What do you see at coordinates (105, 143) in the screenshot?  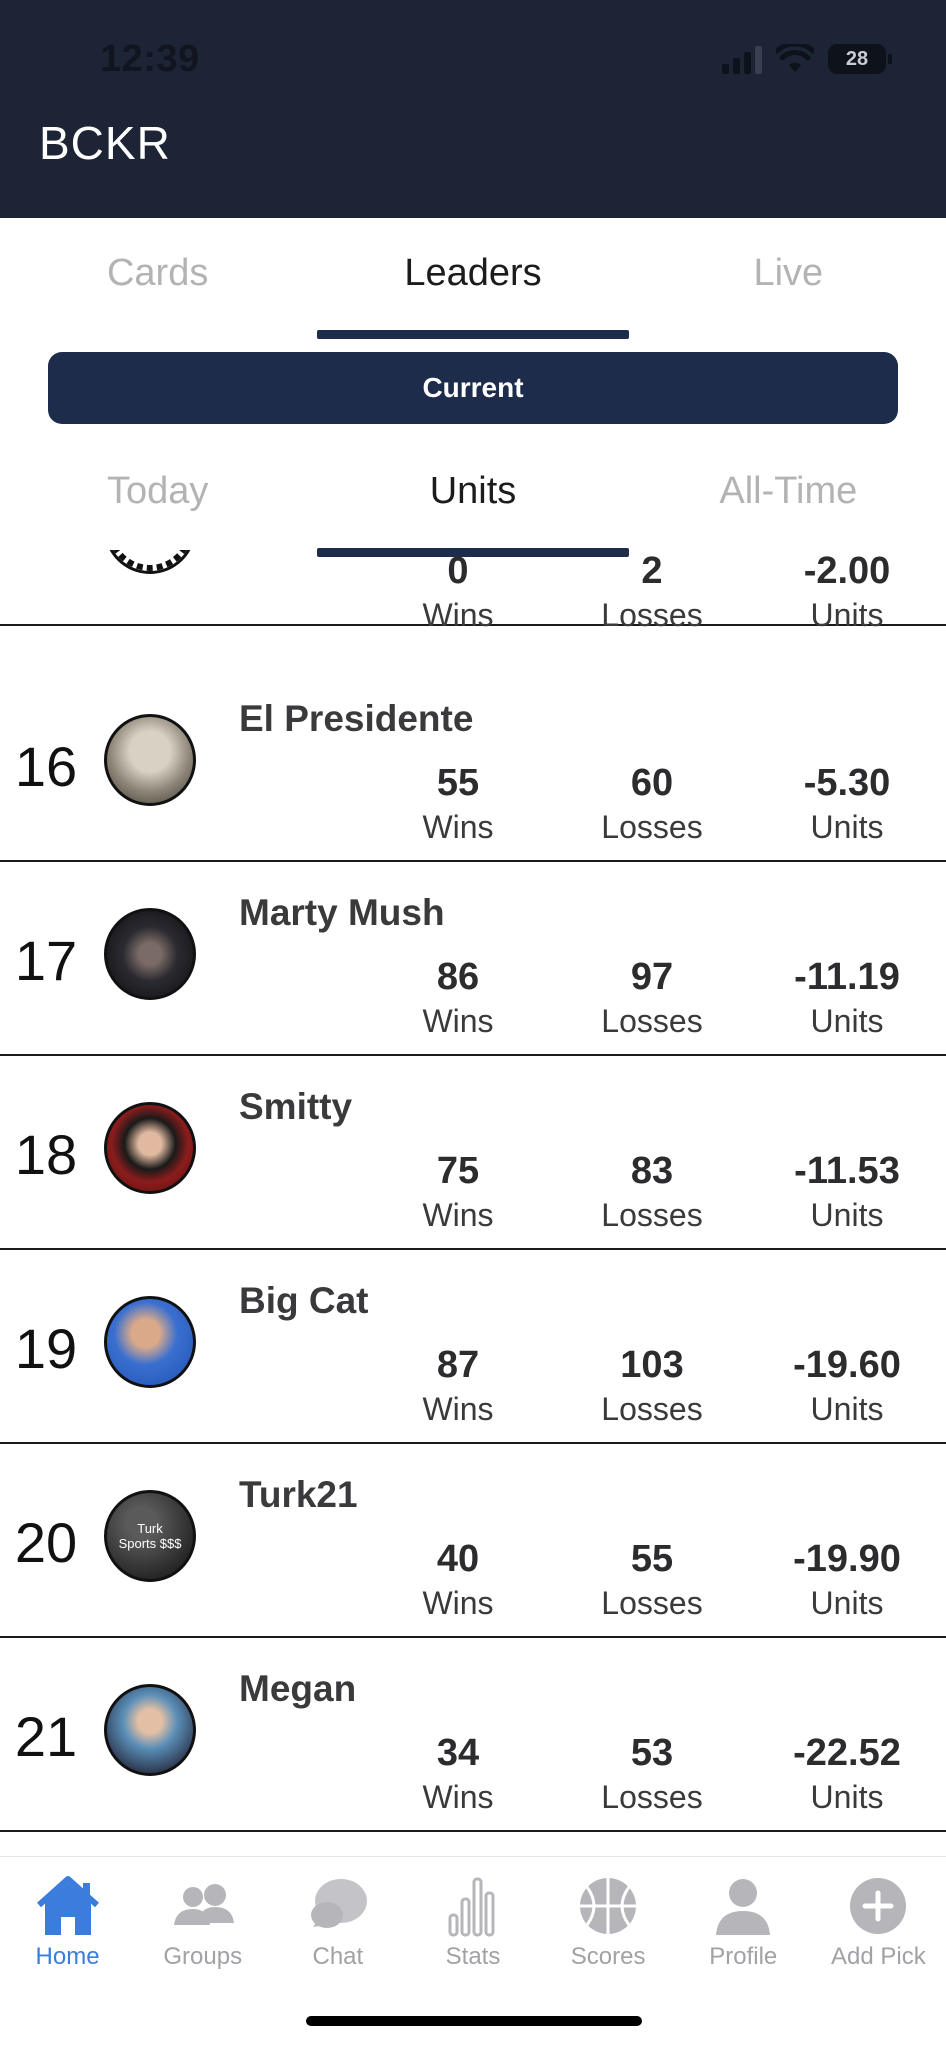 I see `app-title: BCKR` at bounding box center [105, 143].